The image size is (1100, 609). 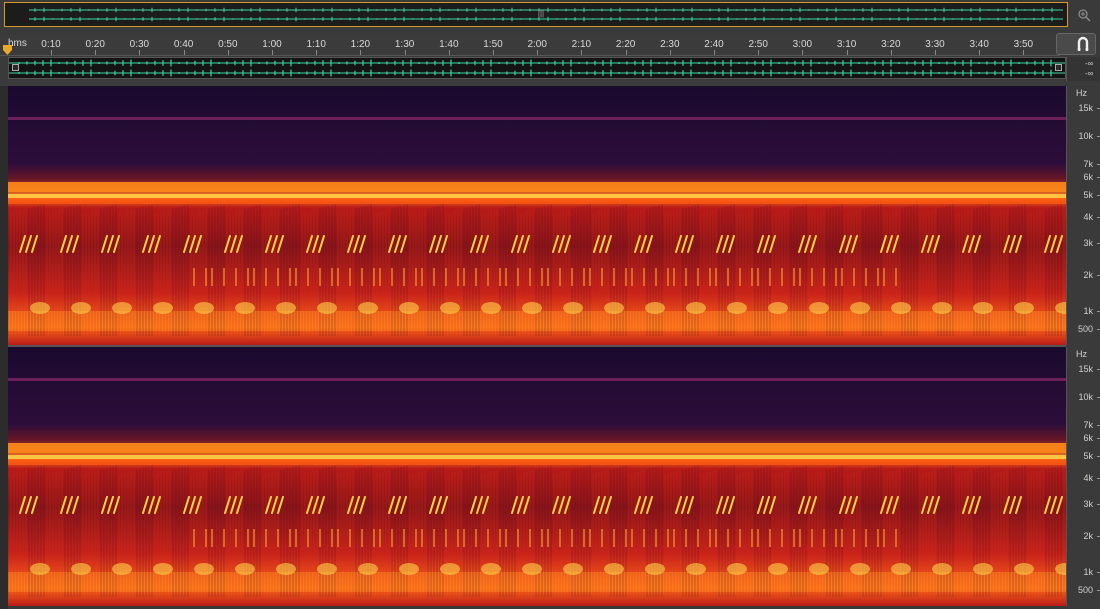 I want to click on time-tick-label: 1:00, so click(x=272, y=44).